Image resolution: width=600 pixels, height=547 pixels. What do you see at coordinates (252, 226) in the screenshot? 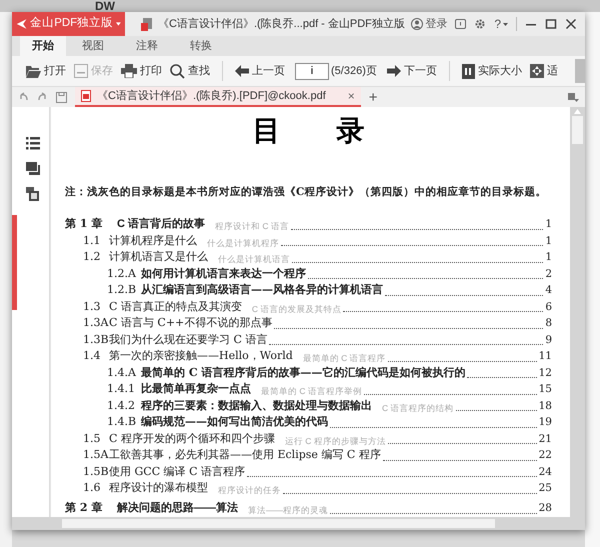
I see `original-title: 程序设计和 C 语言` at bounding box center [252, 226].